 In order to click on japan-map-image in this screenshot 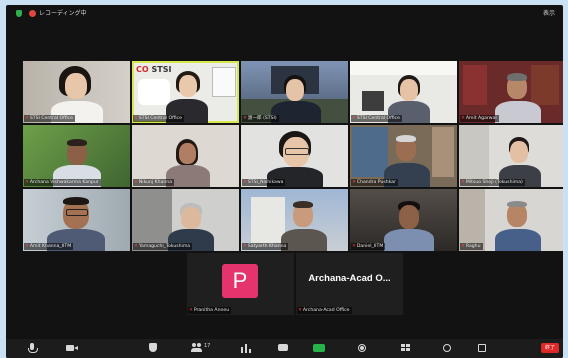, I will do `click(224, 82)`.